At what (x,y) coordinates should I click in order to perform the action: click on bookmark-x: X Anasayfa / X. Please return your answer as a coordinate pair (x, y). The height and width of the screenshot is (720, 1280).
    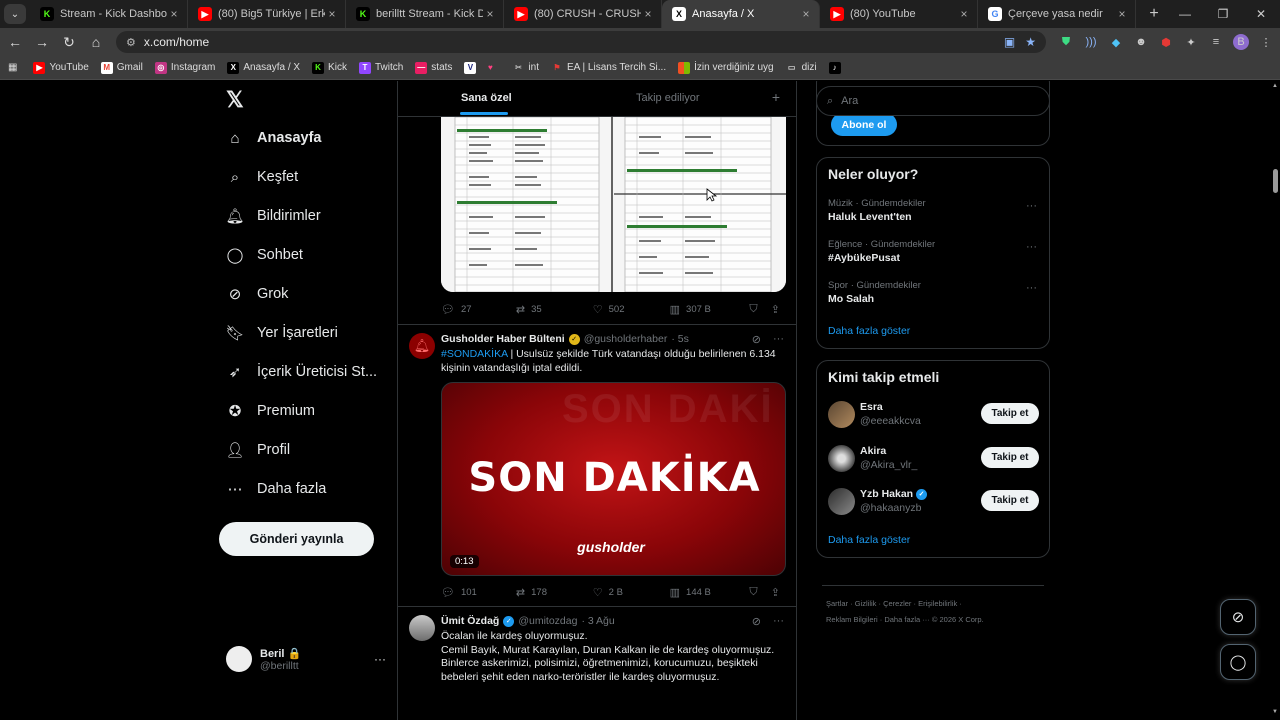
    Looking at the image, I should click on (263, 67).